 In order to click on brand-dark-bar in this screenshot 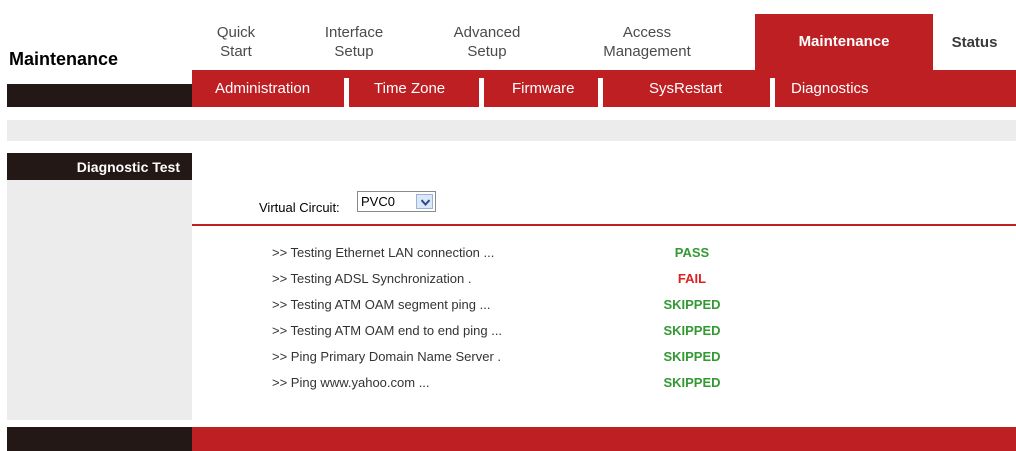, I will do `click(99, 95)`.